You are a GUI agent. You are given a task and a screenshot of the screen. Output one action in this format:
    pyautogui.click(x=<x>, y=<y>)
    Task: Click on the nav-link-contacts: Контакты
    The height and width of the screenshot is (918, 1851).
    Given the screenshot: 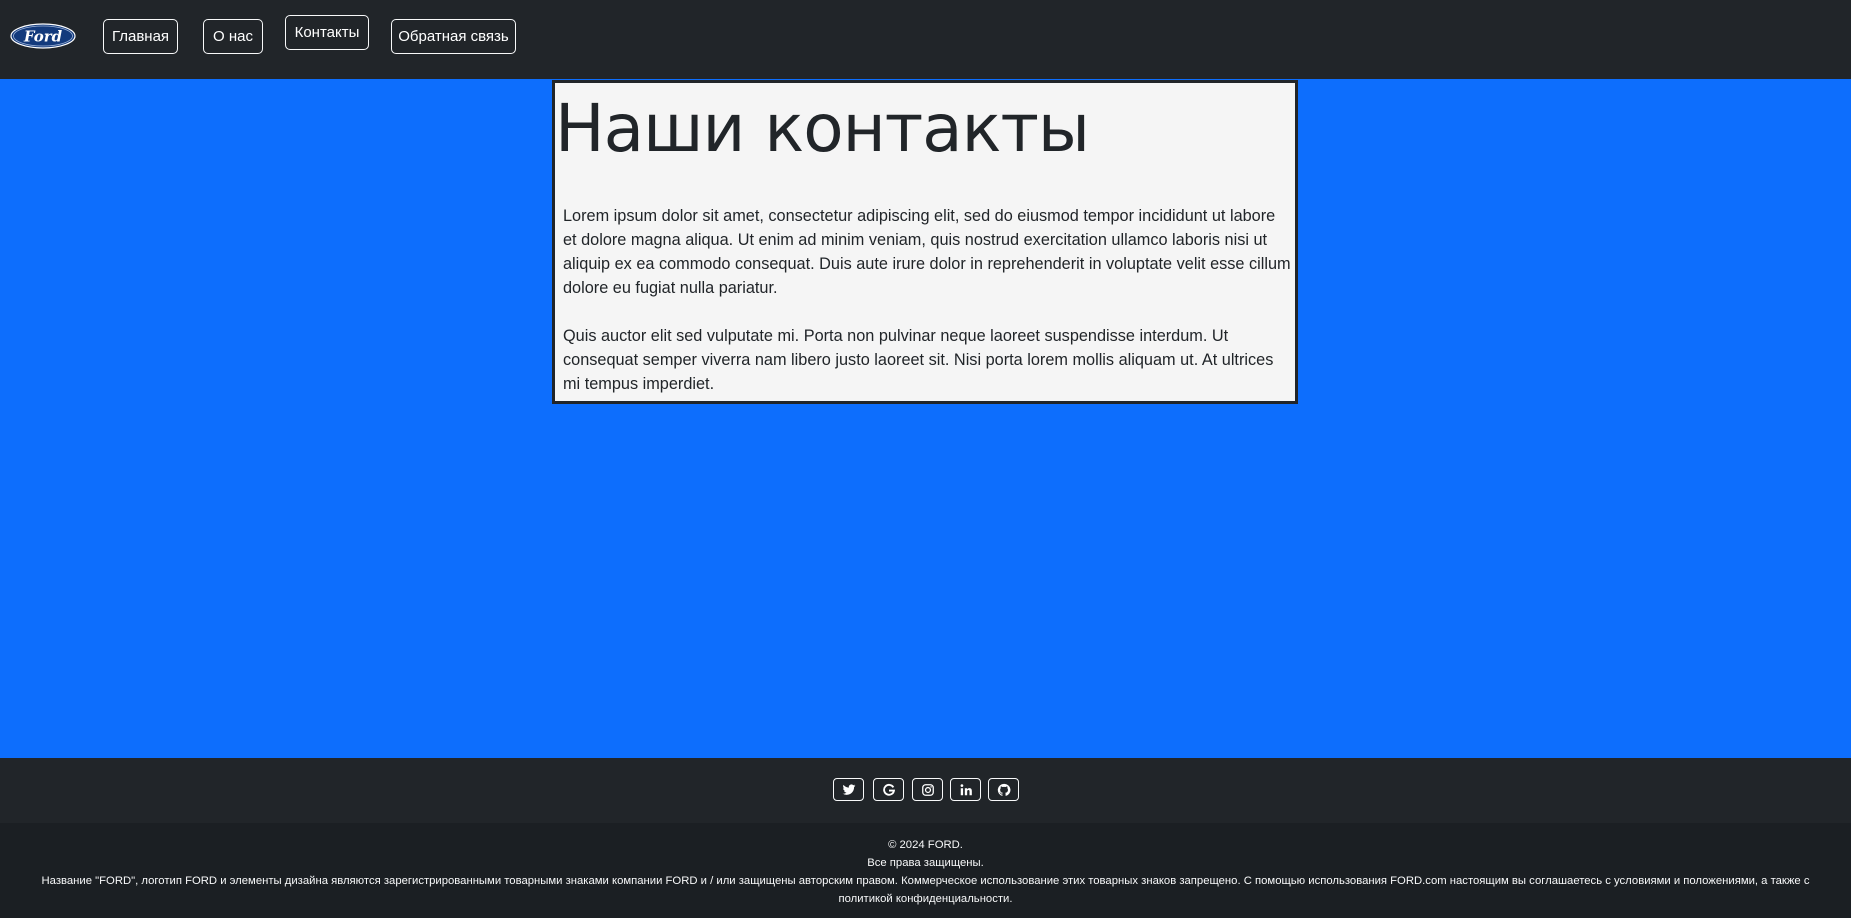 What is the action you would take?
    pyautogui.click(x=327, y=32)
    